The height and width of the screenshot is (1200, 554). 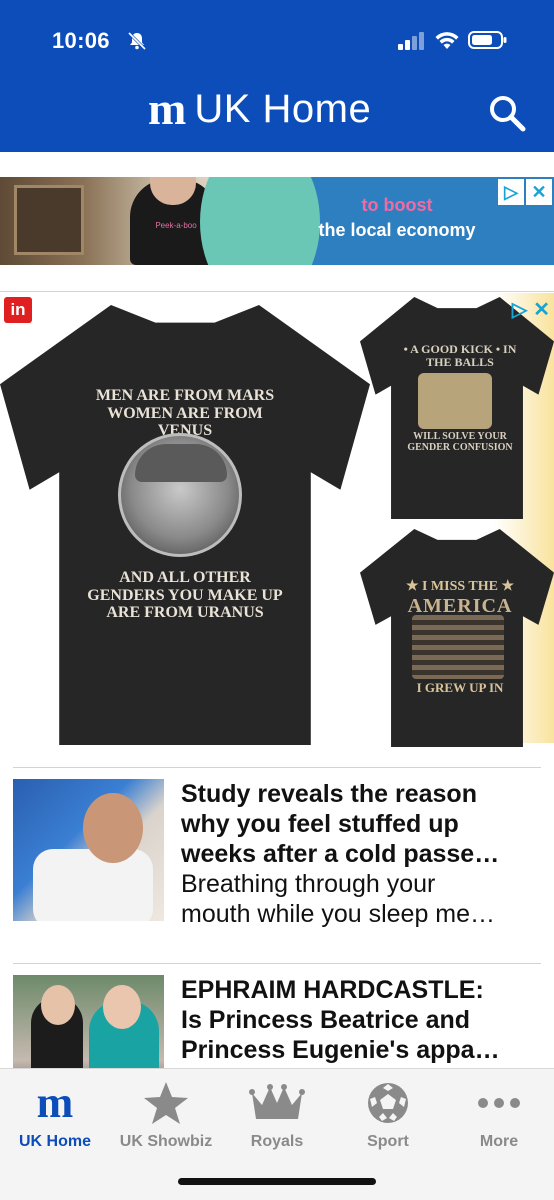 What do you see at coordinates (388, 1141) in the screenshot?
I see `tab-label: Sport` at bounding box center [388, 1141].